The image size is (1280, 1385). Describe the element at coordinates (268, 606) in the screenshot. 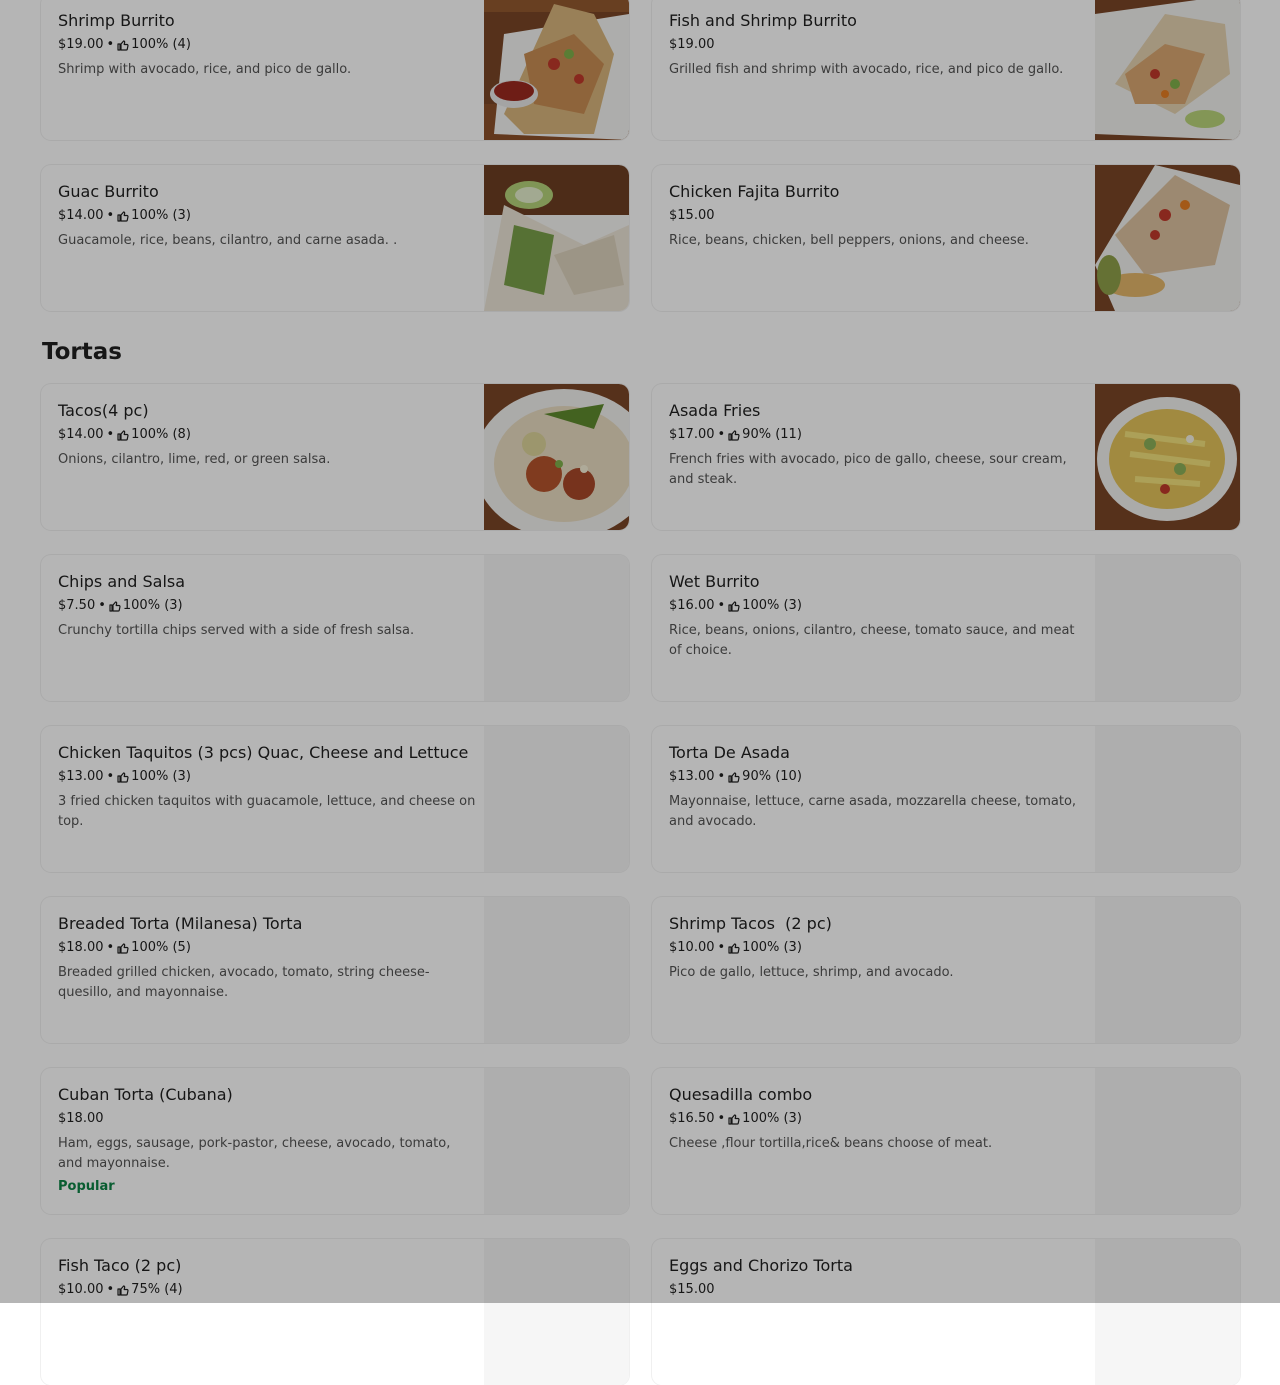

I see `item-meta: $7.50 • 100% (3)` at that location.